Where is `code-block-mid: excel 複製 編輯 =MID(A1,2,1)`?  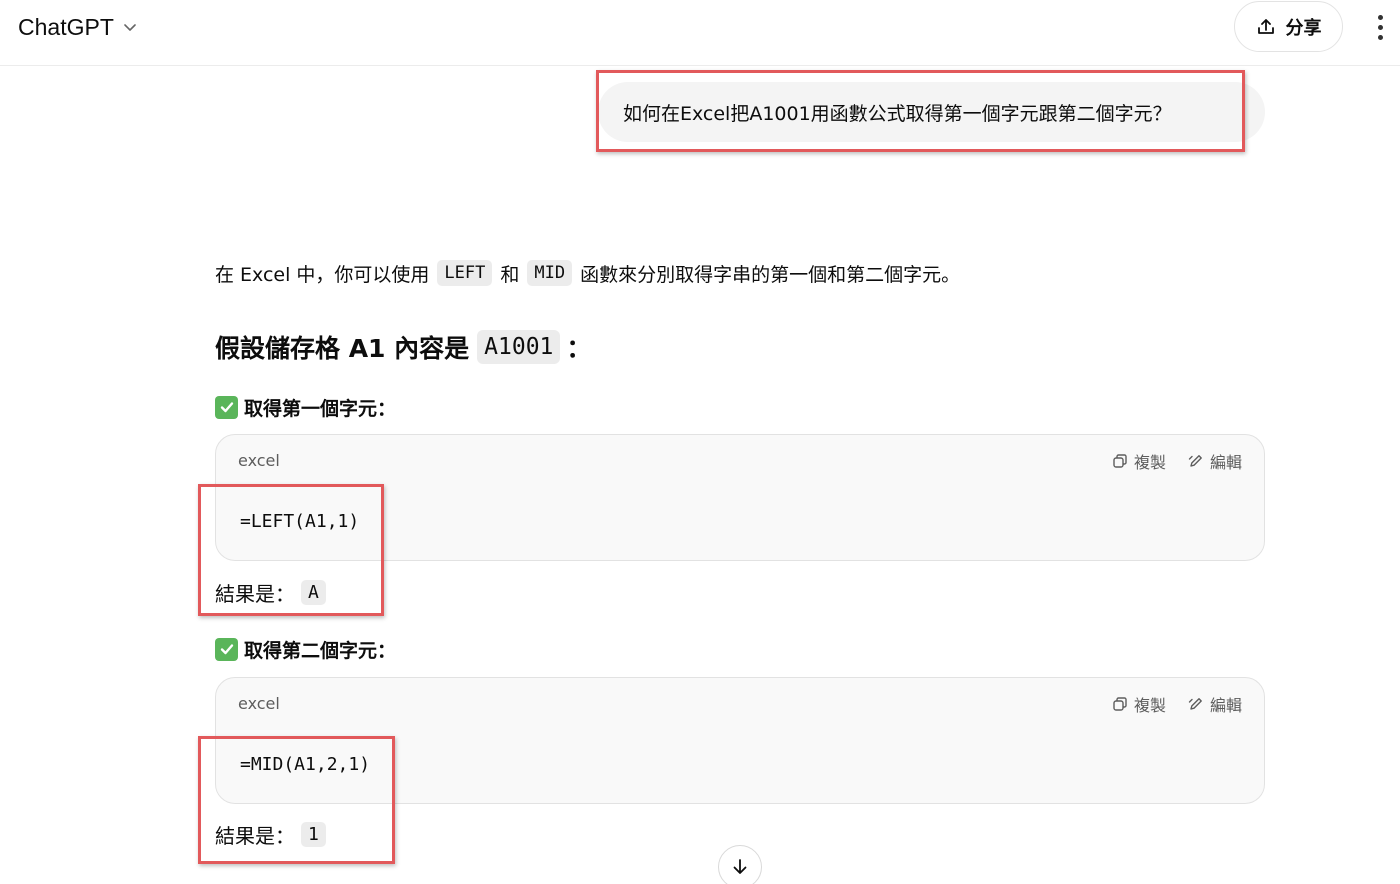
code-block-mid: excel 複製 編輯 =MID(A1,2,1) is located at coordinates (740, 740).